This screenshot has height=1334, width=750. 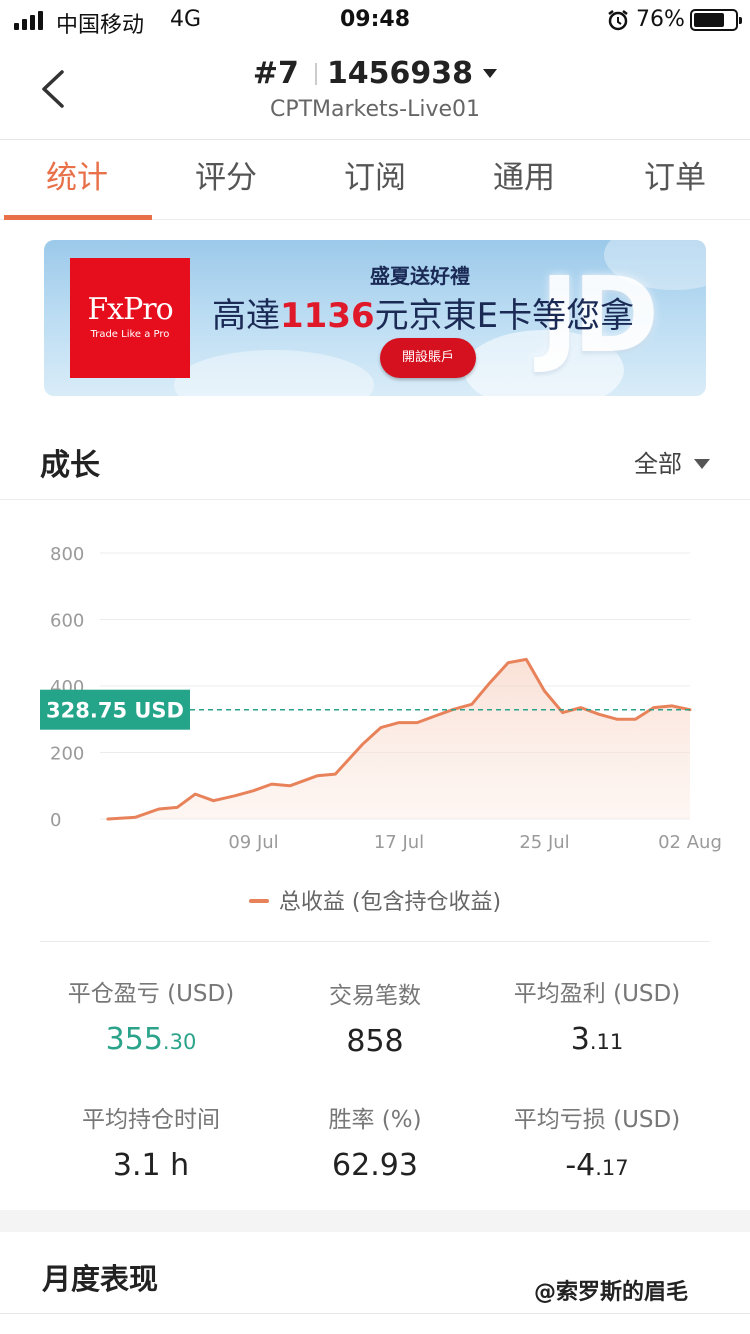 I want to click on tab-statistics: 统计, so click(x=77, y=180).